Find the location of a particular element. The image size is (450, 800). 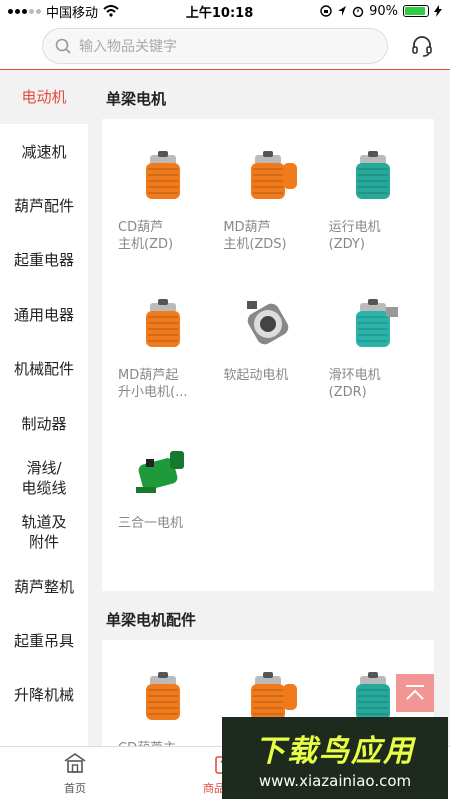

sidebar-item-label: 起重电器 is located at coordinates (43, 260).